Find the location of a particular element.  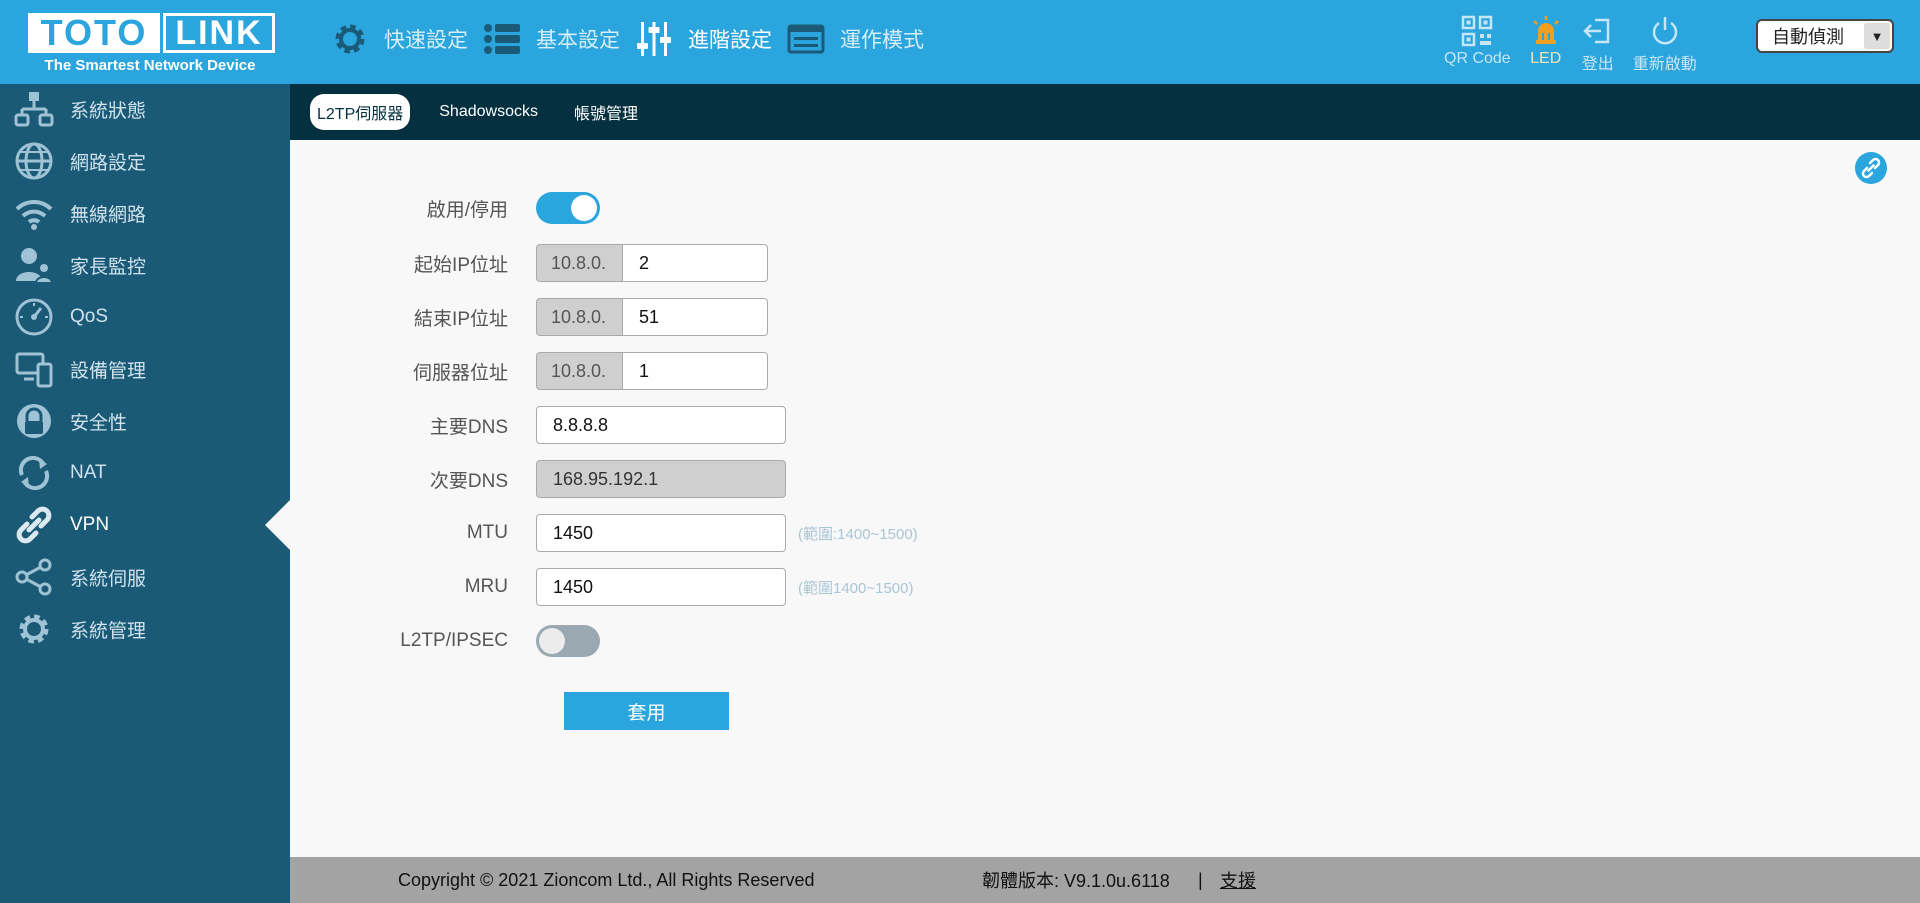

sidebar-item-system-management: 系統管理 is located at coordinates (145, 629).